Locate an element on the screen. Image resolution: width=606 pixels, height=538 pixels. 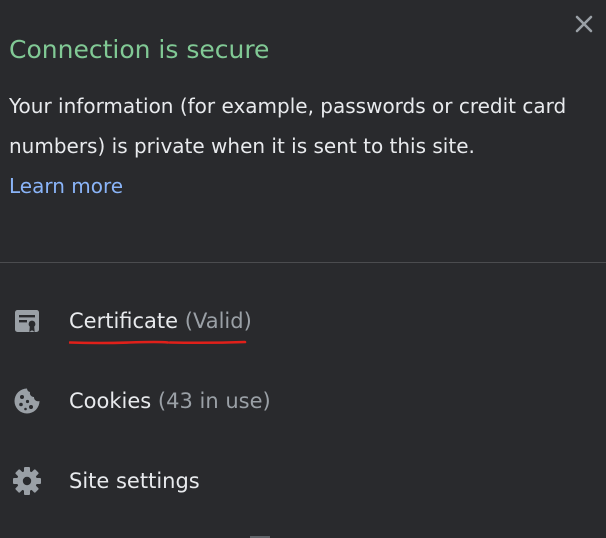
cookies-status: (43 in use) is located at coordinates (214, 401).